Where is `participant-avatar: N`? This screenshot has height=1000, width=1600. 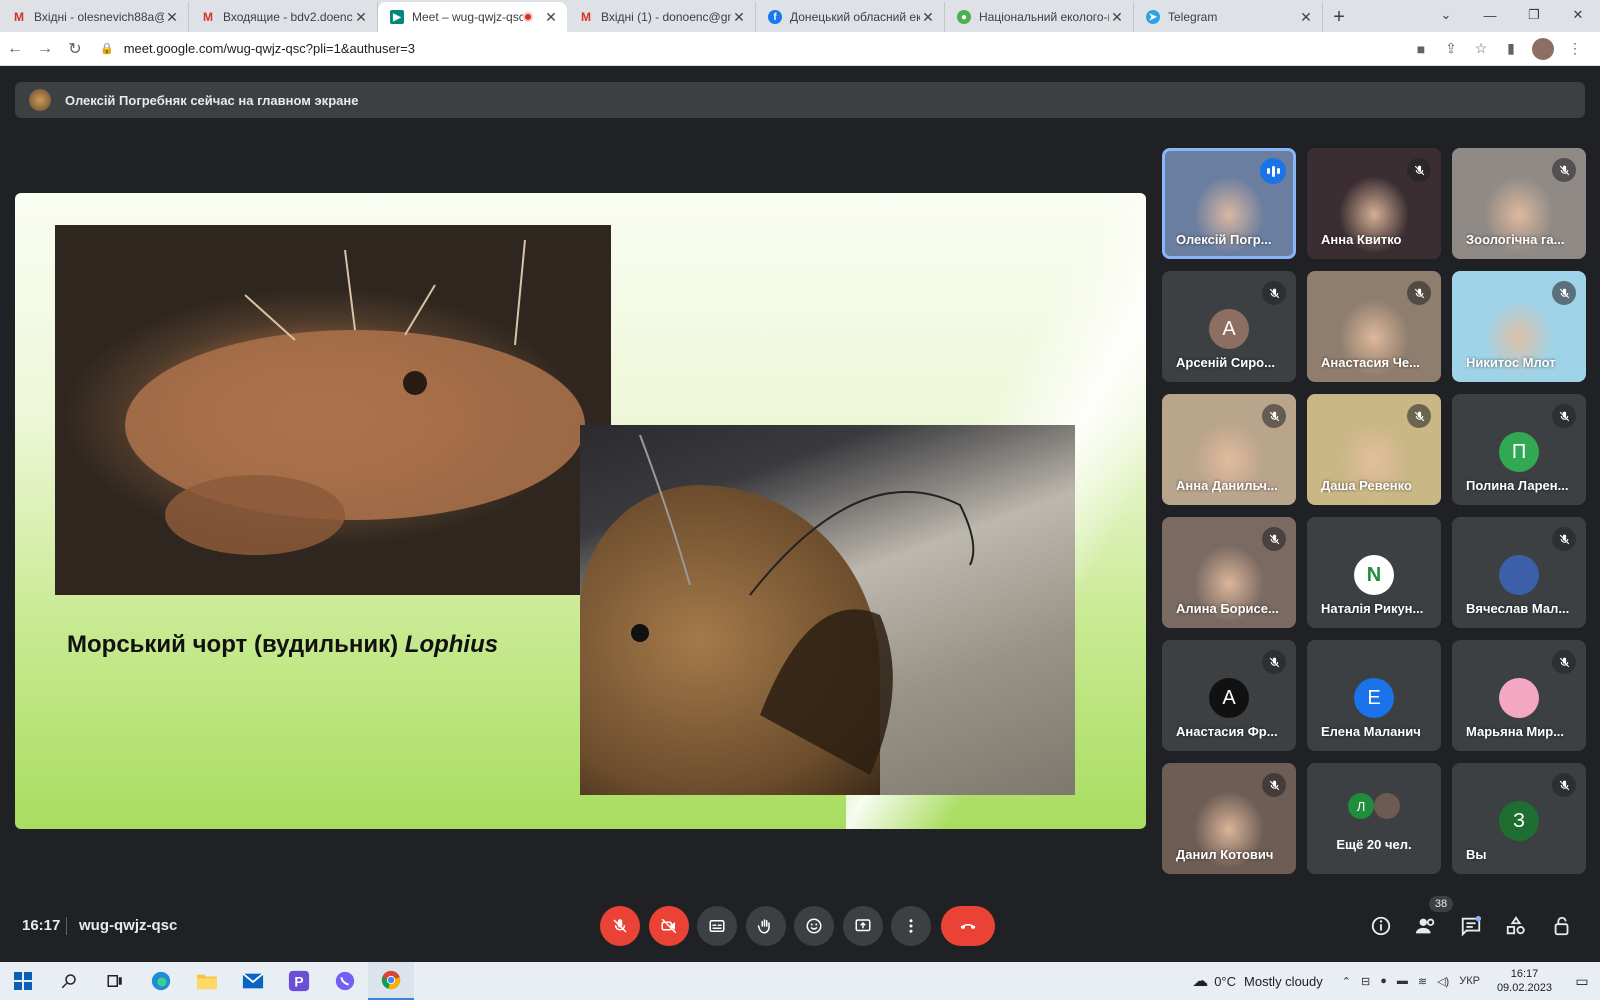 participant-avatar: N is located at coordinates (1374, 575).